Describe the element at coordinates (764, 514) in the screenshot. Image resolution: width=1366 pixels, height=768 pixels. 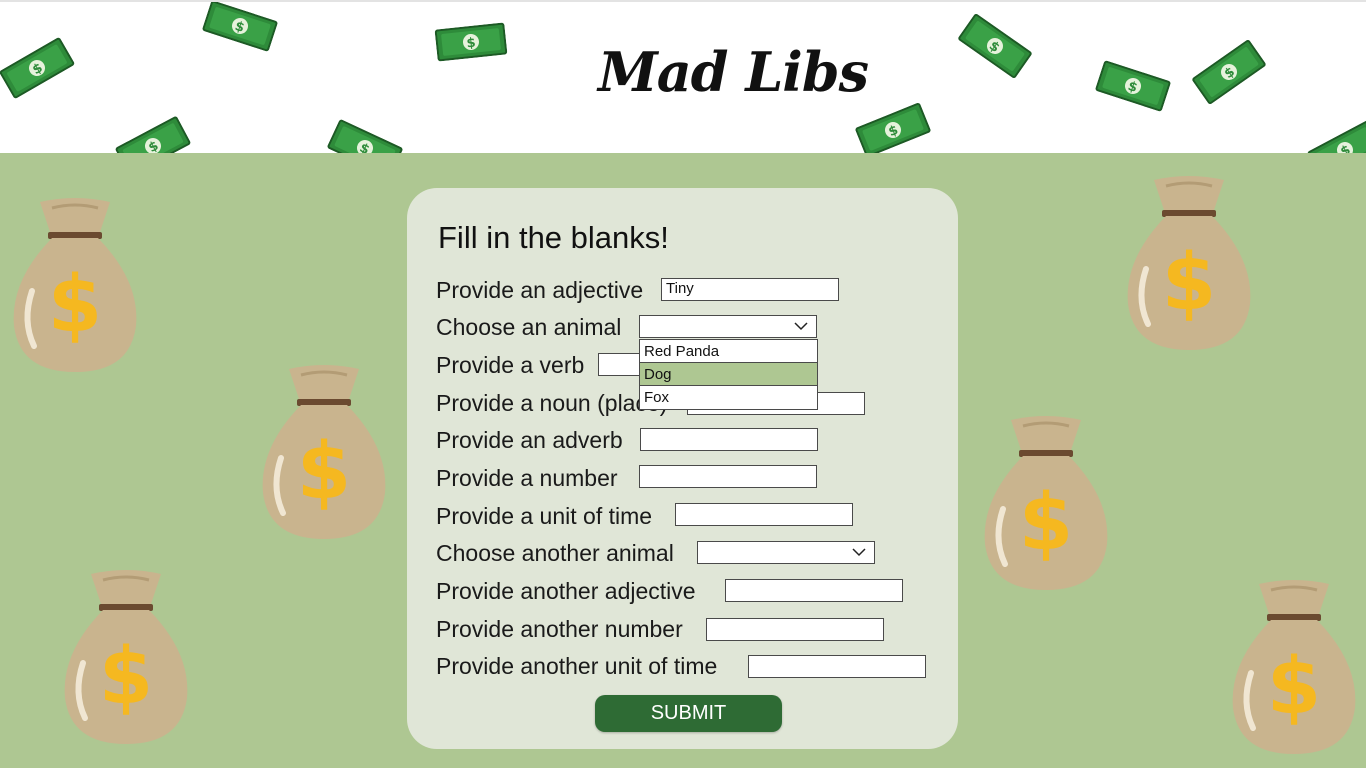
I see `unit-of-time-input` at that location.